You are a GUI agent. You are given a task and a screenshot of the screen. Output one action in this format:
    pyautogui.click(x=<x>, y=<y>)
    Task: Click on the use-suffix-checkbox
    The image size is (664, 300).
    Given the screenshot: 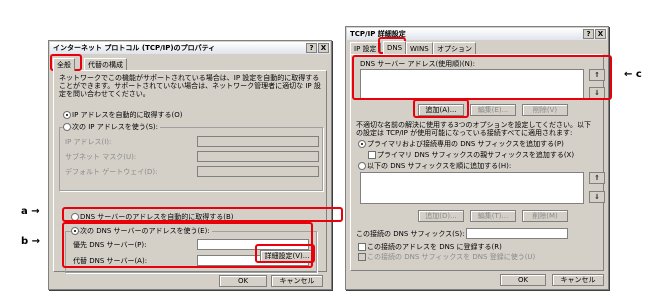 What is the action you would take?
    pyautogui.click(x=362, y=257)
    